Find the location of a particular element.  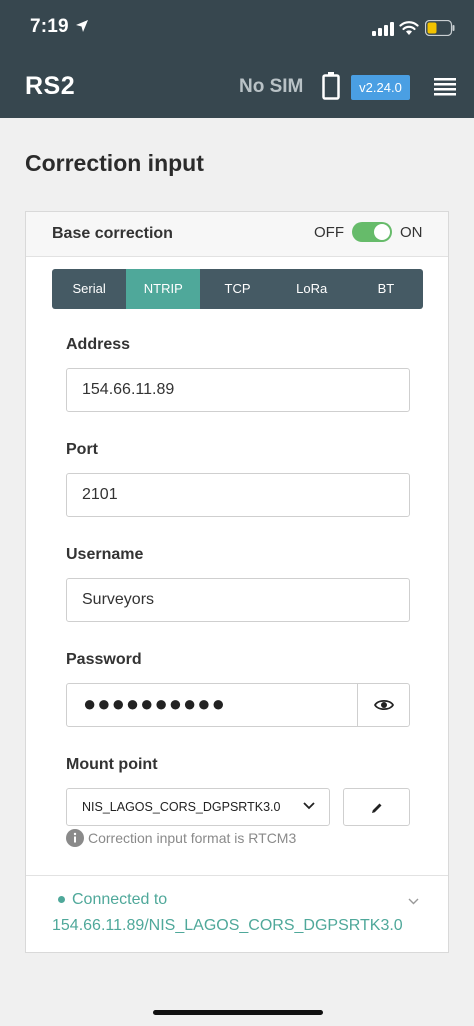

eye-icon is located at coordinates (384, 705).